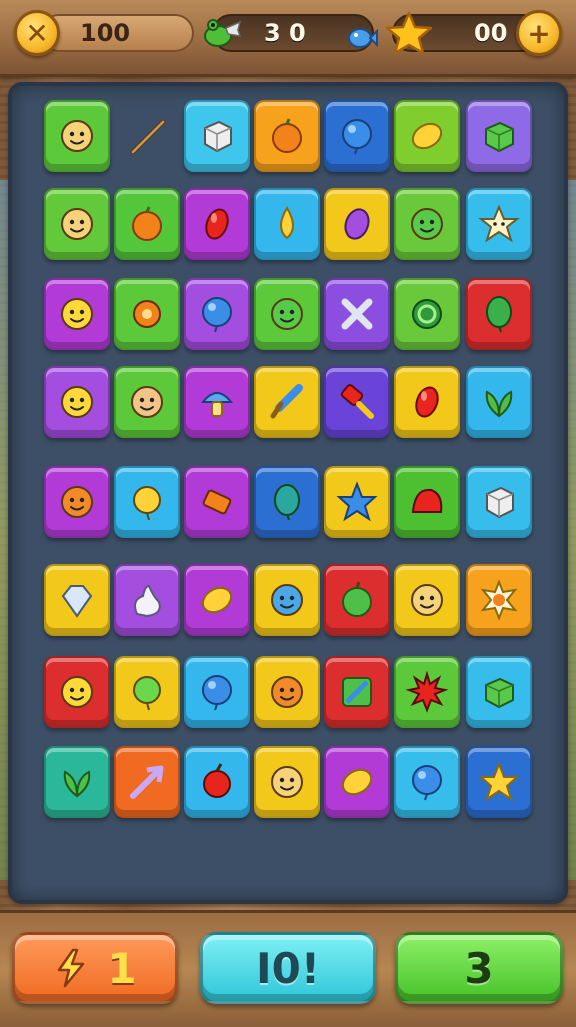 This screenshot has width=576, height=1027. Describe the element at coordinates (357, 136) in the screenshot. I see `tile-r1-c5` at that location.